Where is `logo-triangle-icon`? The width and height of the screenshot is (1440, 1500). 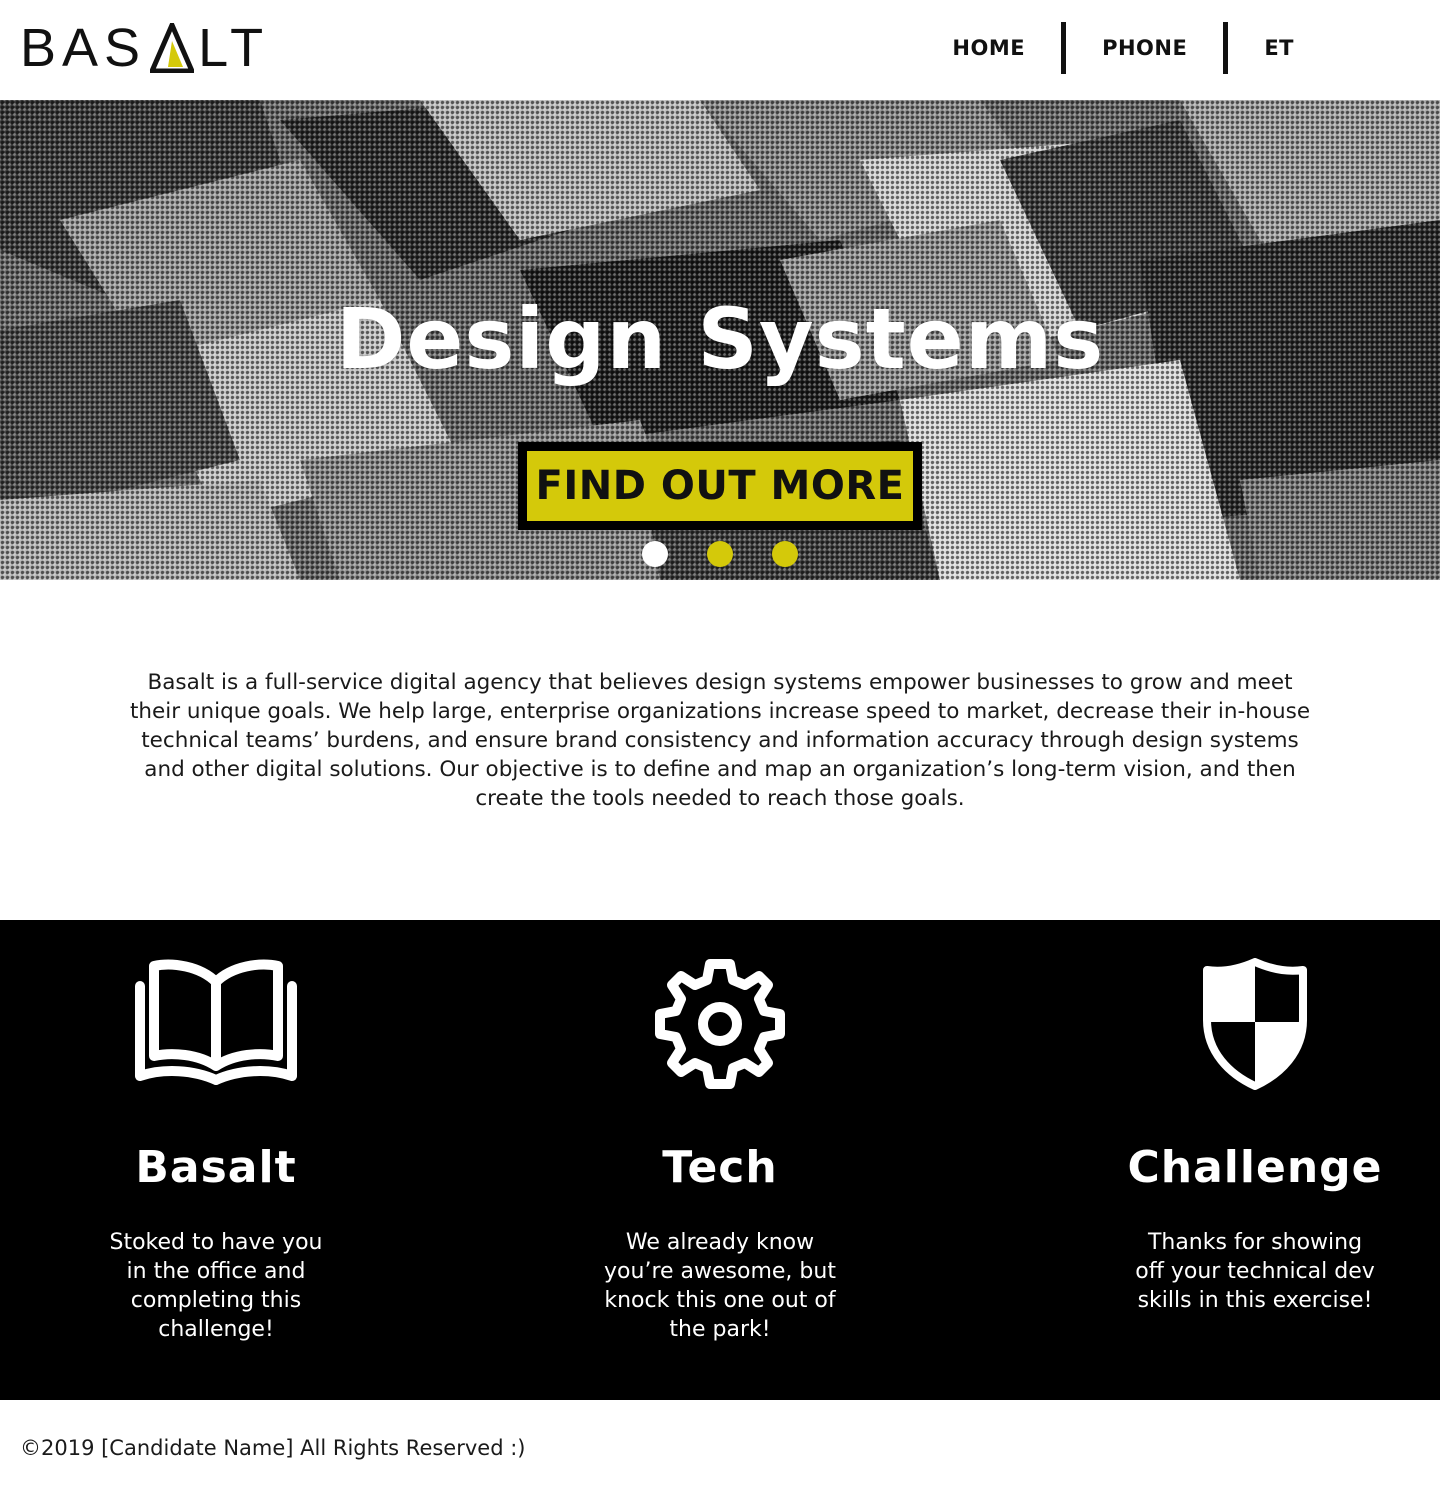
logo-triangle-icon is located at coordinates (172, 48).